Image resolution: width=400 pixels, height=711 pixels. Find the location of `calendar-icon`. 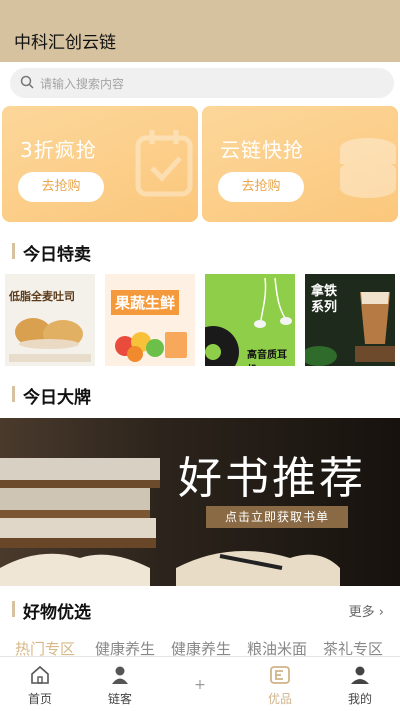

calendar-icon is located at coordinates (164, 163).